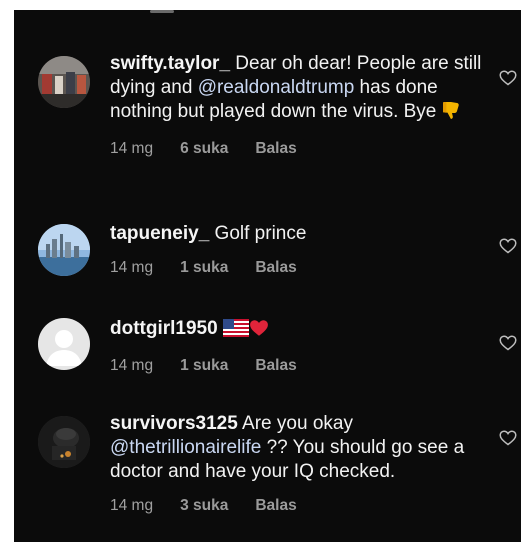 The image size is (531, 550). What do you see at coordinates (162, 11) in the screenshot?
I see `drag-handle` at bounding box center [162, 11].